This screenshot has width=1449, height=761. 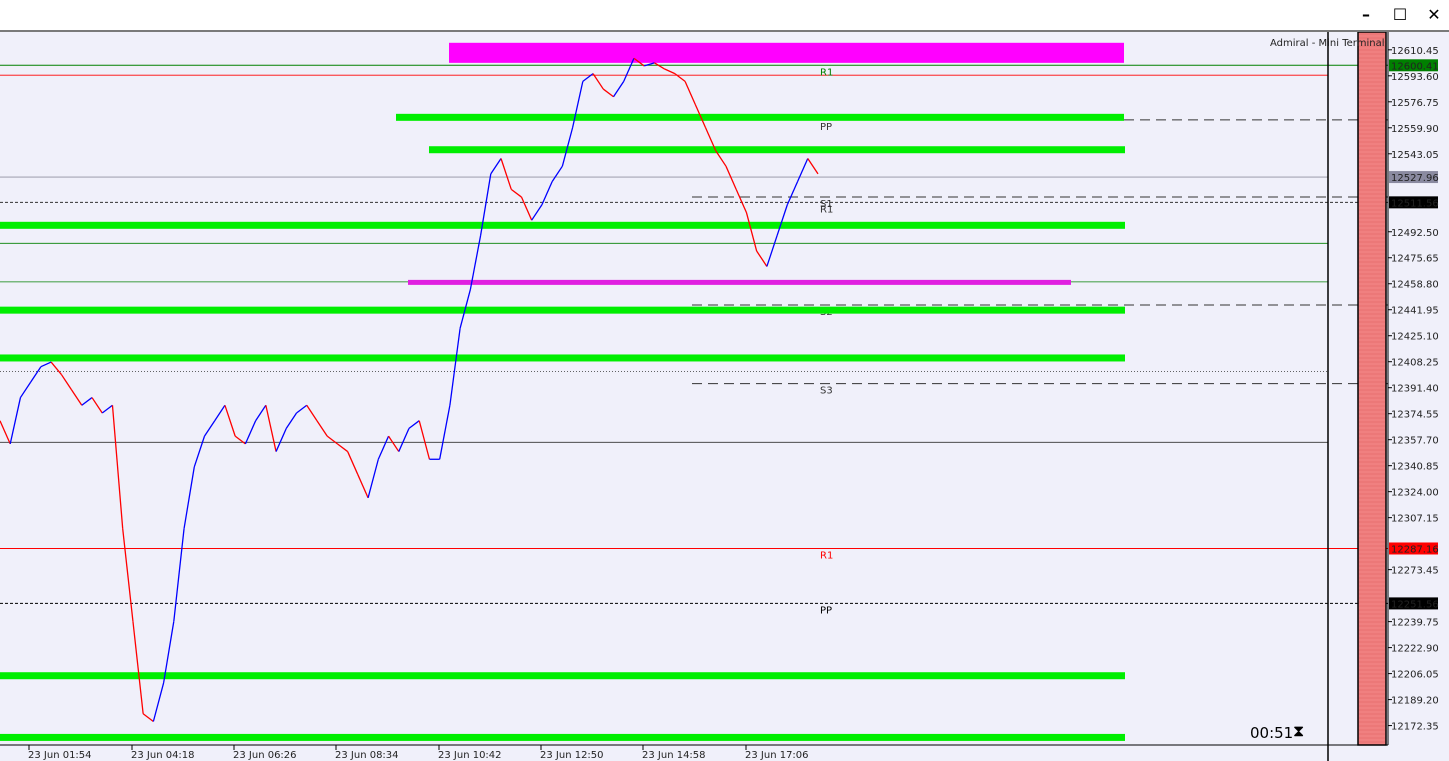 I want to click on maximize-button: ☐, so click(x=1400, y=15).